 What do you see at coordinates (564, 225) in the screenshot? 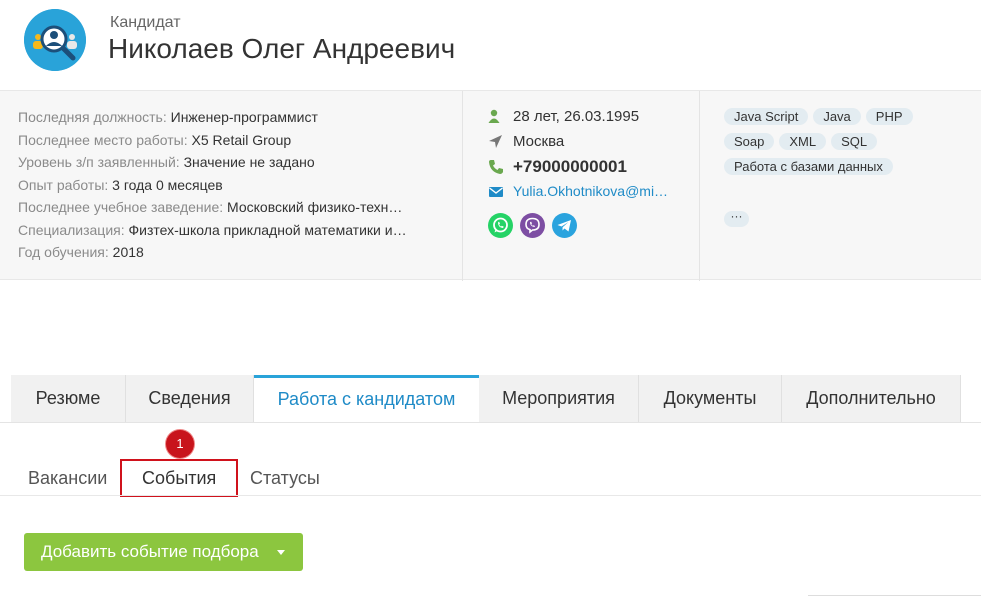
I see `telegram-icon` at bounding box center [564, 225].